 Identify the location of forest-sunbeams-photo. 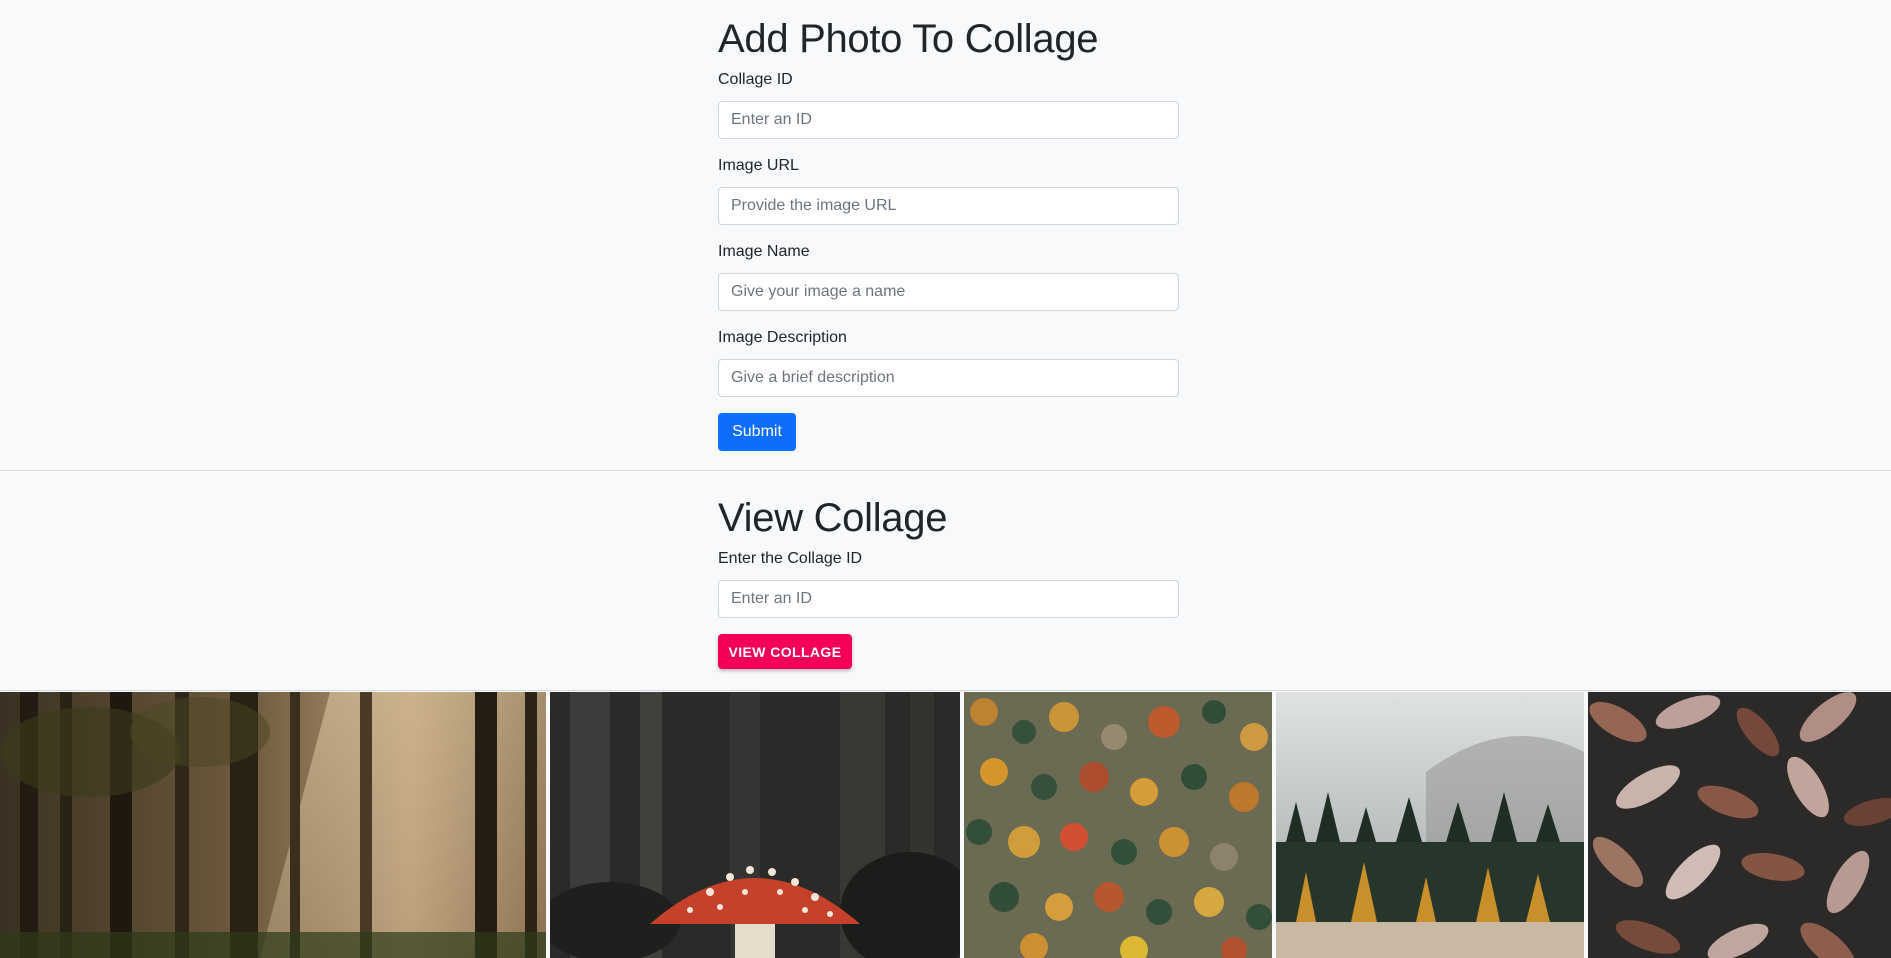
(273, 825).